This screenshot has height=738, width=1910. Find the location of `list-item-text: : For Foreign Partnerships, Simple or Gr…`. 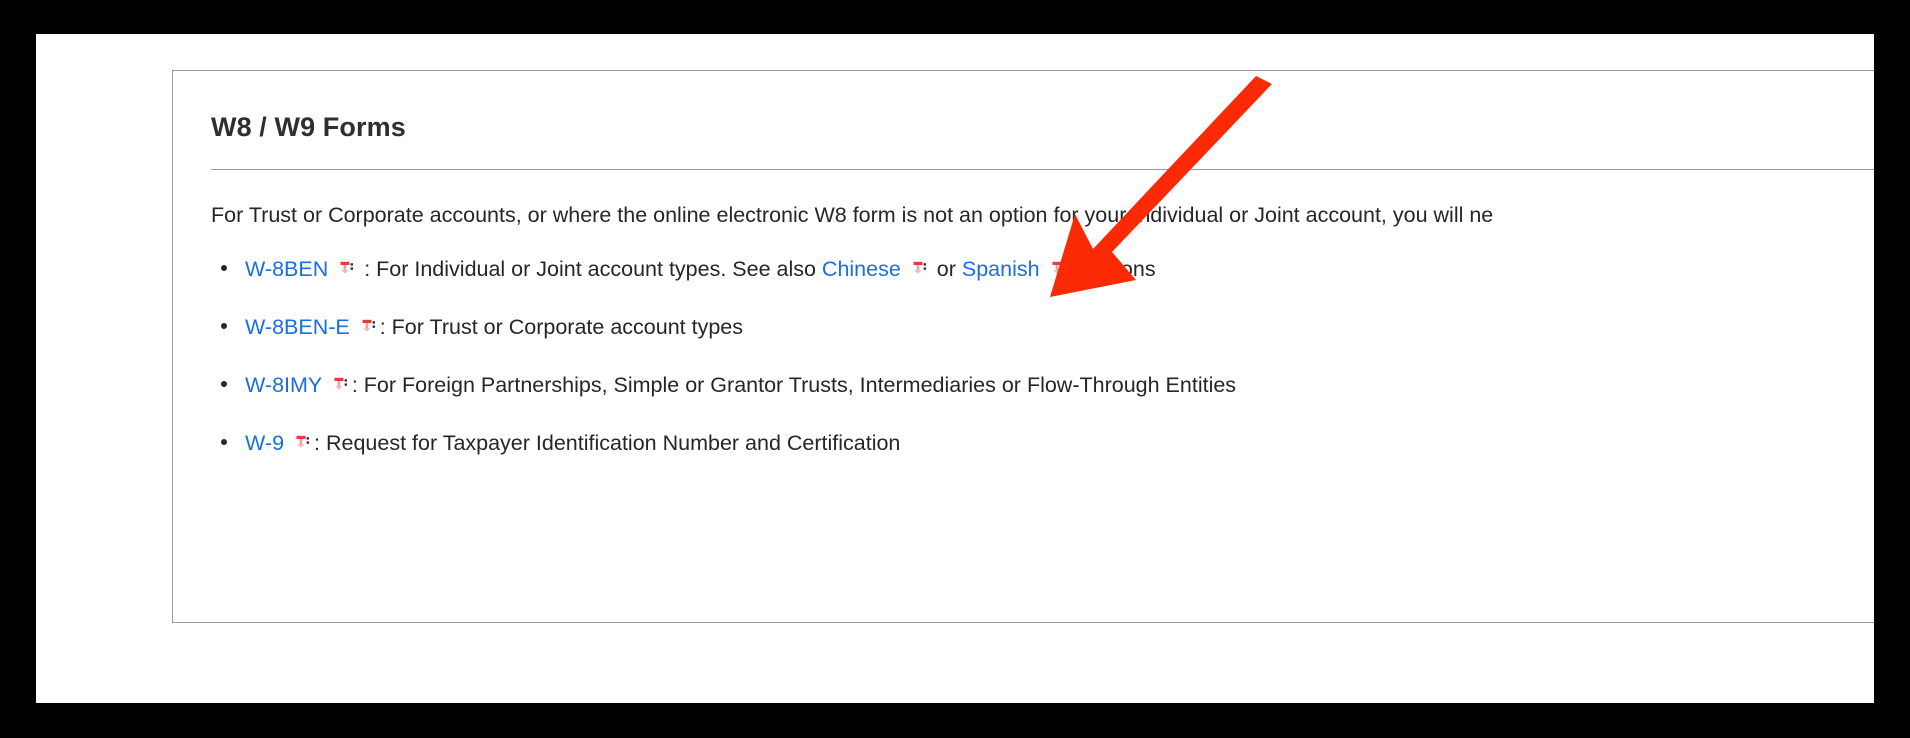

list-item-text: : For Foreign Partnerships, Simple or Gr… is located at coordinates (794, 384).